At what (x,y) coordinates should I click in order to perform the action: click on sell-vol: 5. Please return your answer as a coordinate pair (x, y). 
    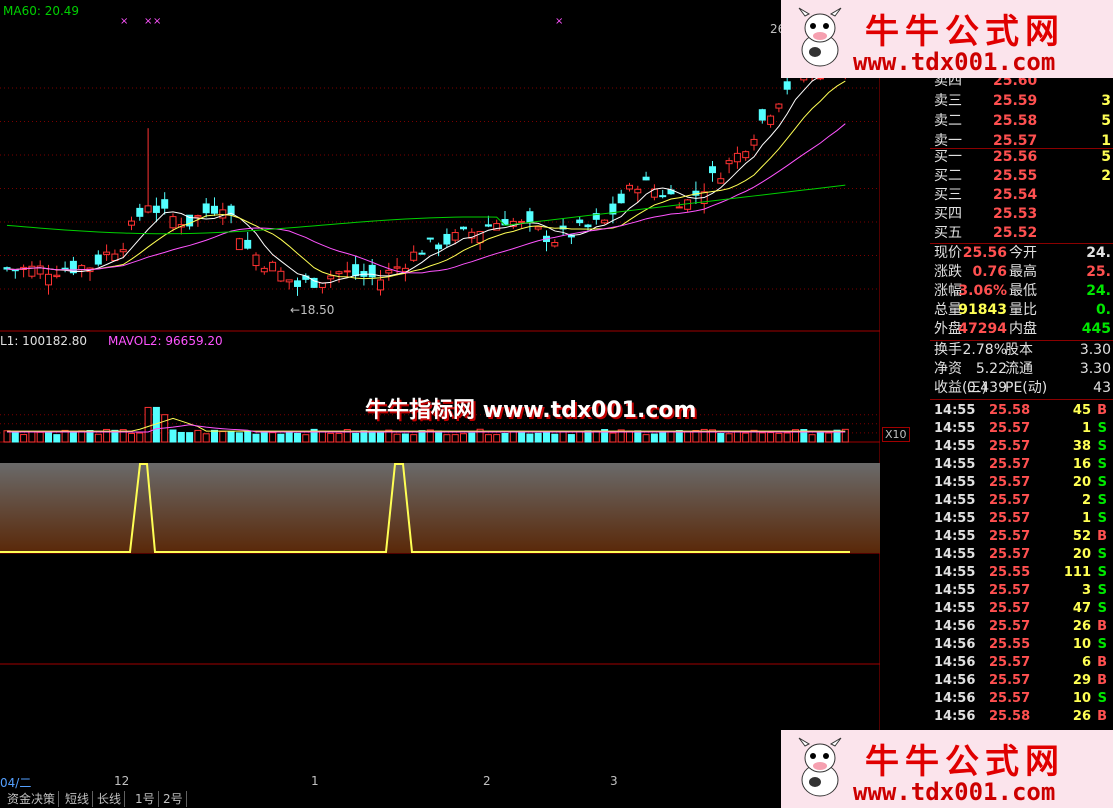
    Looking at the image, I should click on (1106, 121).